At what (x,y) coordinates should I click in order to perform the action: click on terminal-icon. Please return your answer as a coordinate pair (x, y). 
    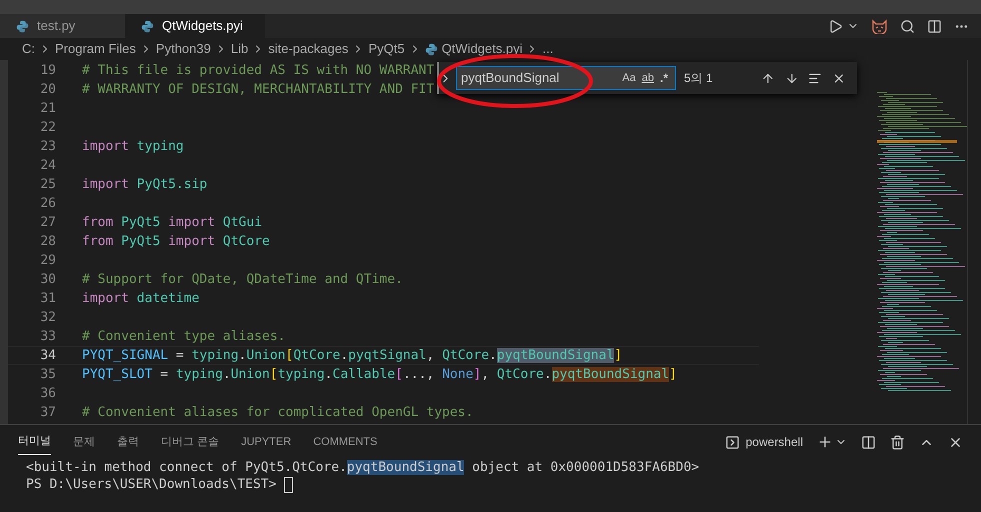
    Looking at the image, I should click on (732, 442).